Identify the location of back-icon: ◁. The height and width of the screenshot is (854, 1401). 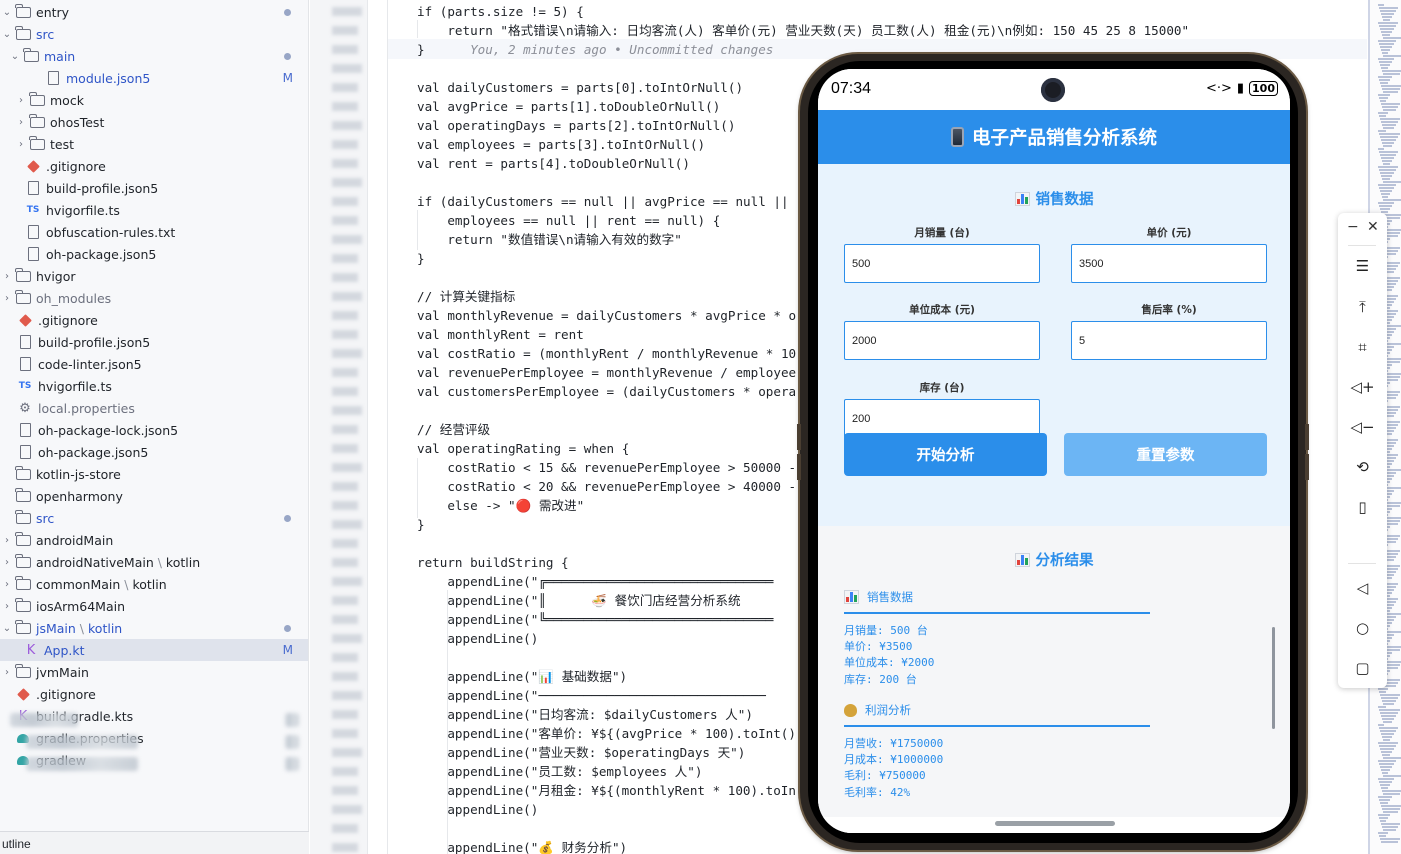
(1362, 588).